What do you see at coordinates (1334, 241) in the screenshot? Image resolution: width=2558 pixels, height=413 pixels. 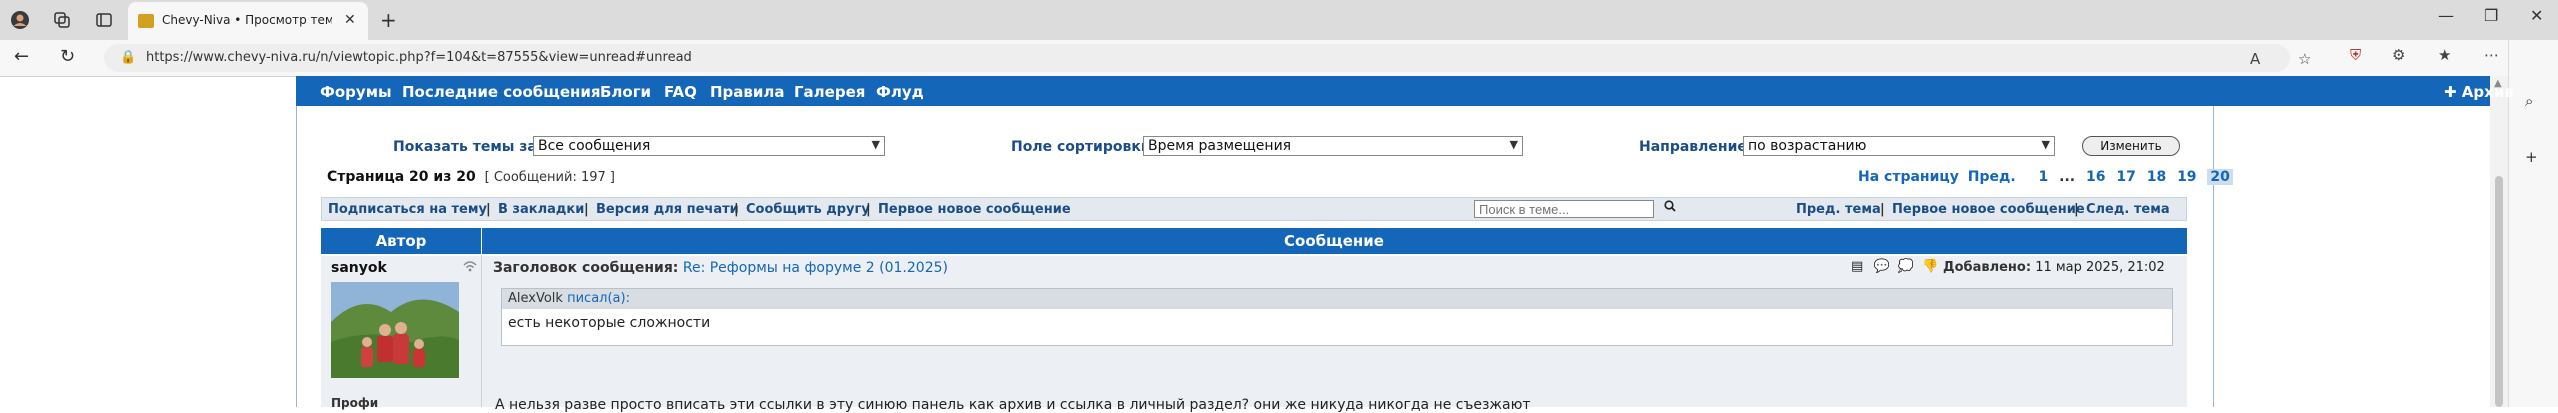 I see `message-column-header: Сообщение` at bounding box center [1334, 241].